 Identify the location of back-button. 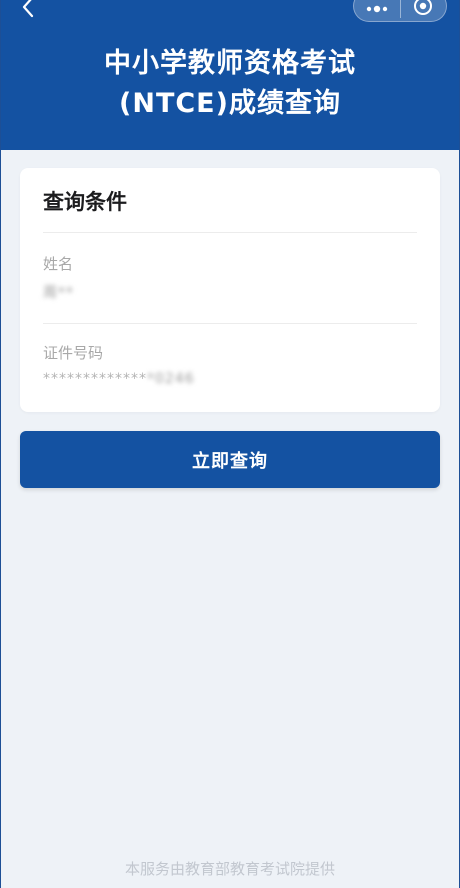
(28, 12).